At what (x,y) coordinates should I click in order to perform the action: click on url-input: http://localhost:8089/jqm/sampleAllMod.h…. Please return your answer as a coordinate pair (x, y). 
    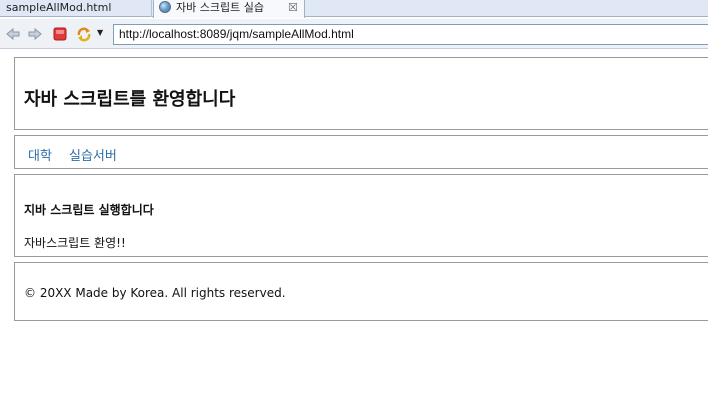
    Looking at the image, I should click on (410, 34).